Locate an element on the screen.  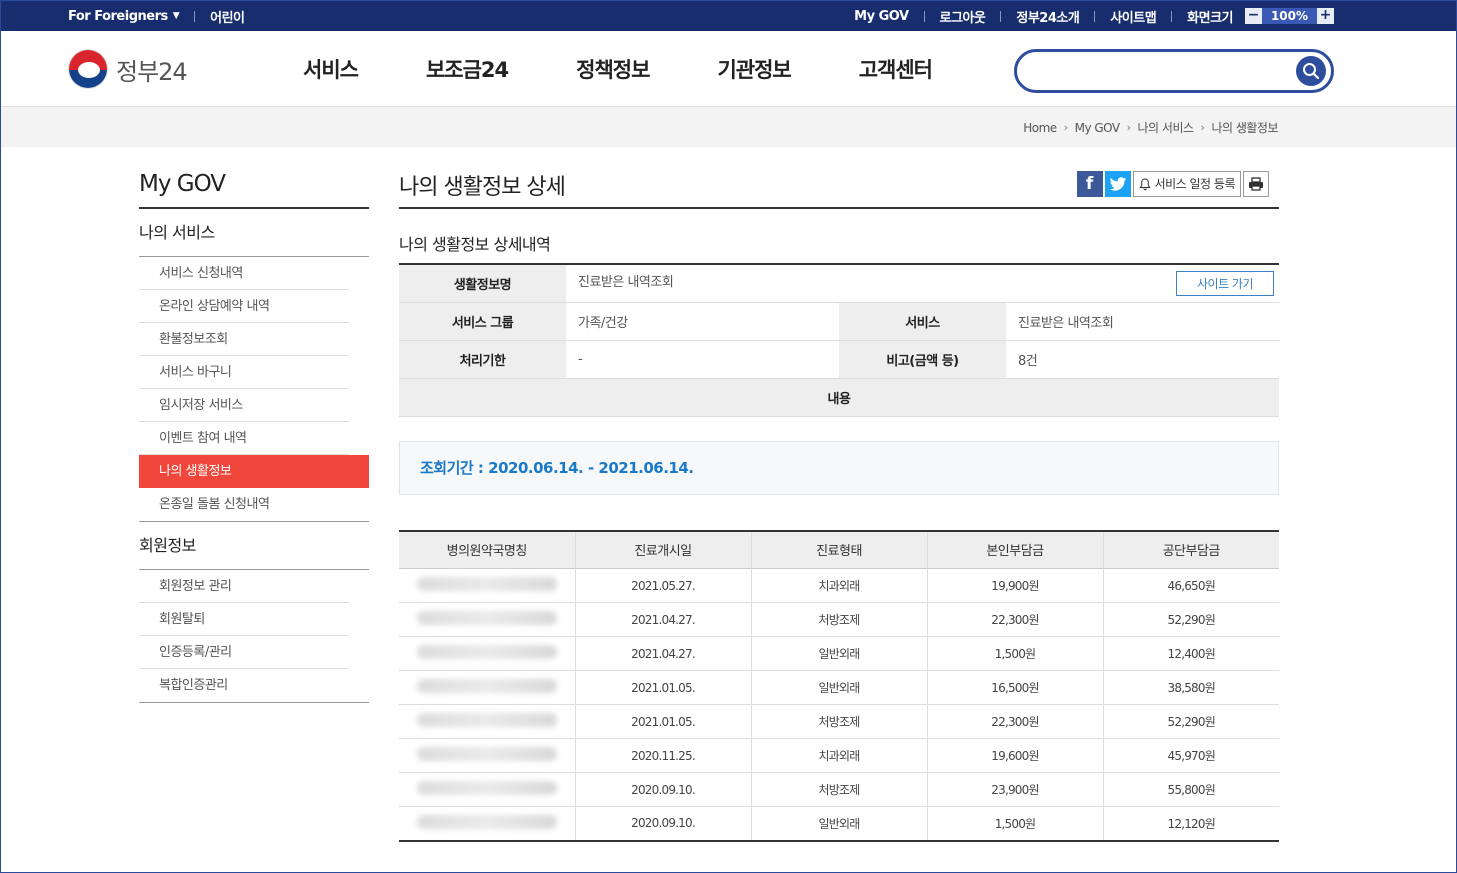
zoom-in-button: + is located at coordinates (1325, 16).